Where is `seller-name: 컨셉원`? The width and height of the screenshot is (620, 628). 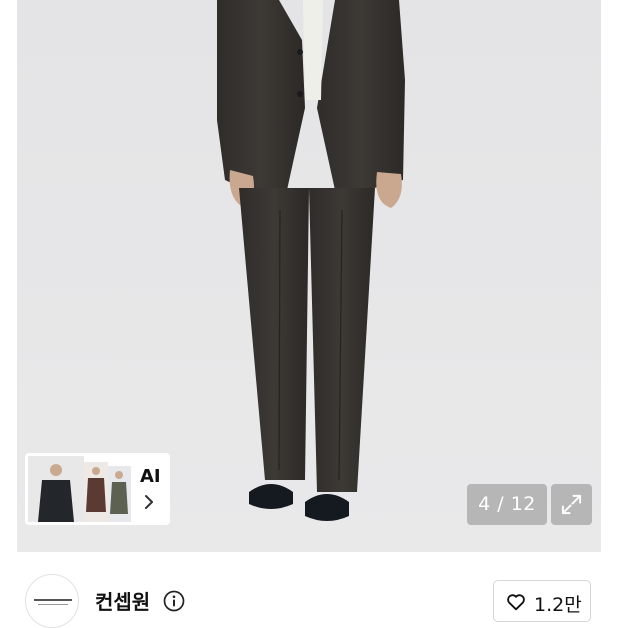
seller-name: 컨셉원 is located at coordinates (122, 600).